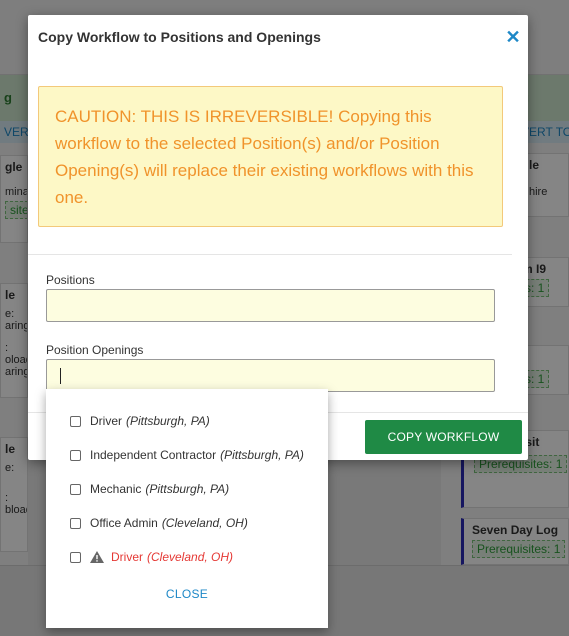 This screenshot has width=569, height=636. I want to click on opening-option: Driver (Cleveland, OH), so click(151, 557).